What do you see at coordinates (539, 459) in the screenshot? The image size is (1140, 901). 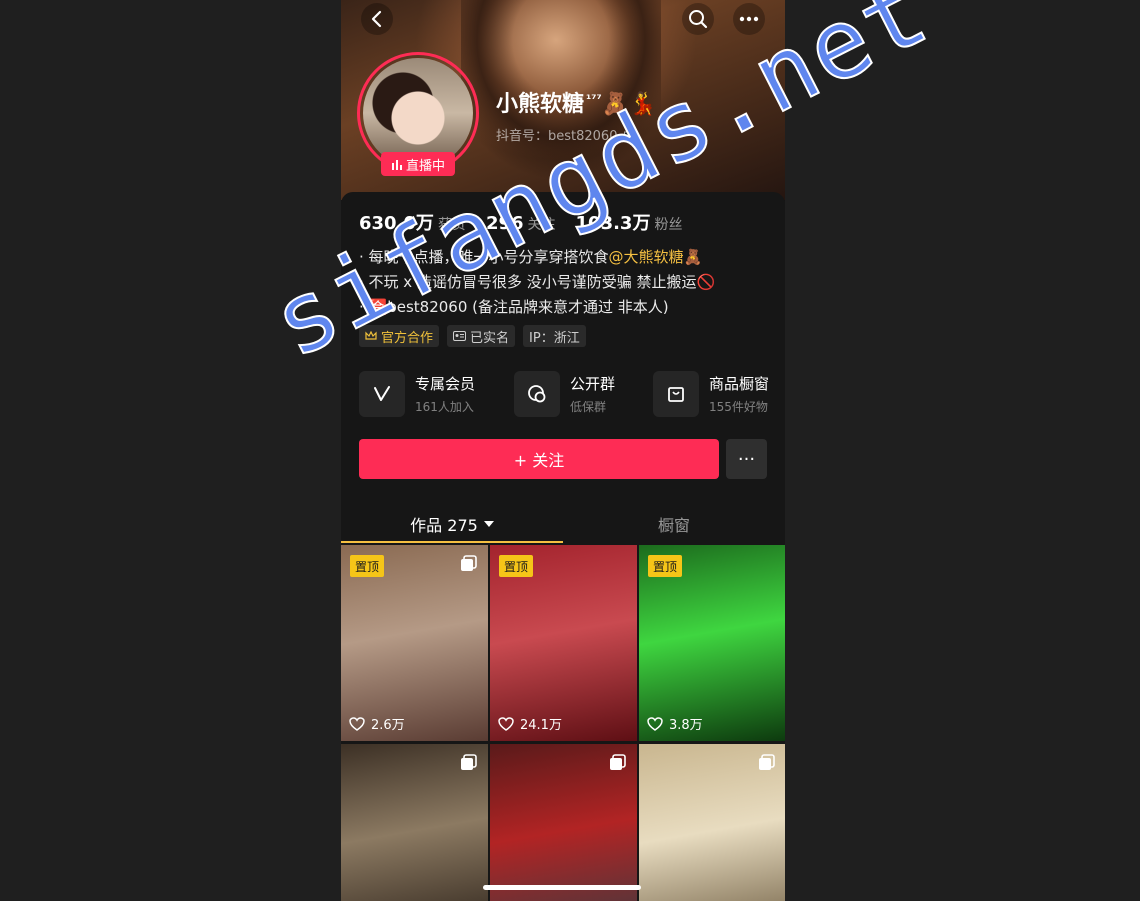 I see `follow-button: + 关注` at bounding box center [539, 459].